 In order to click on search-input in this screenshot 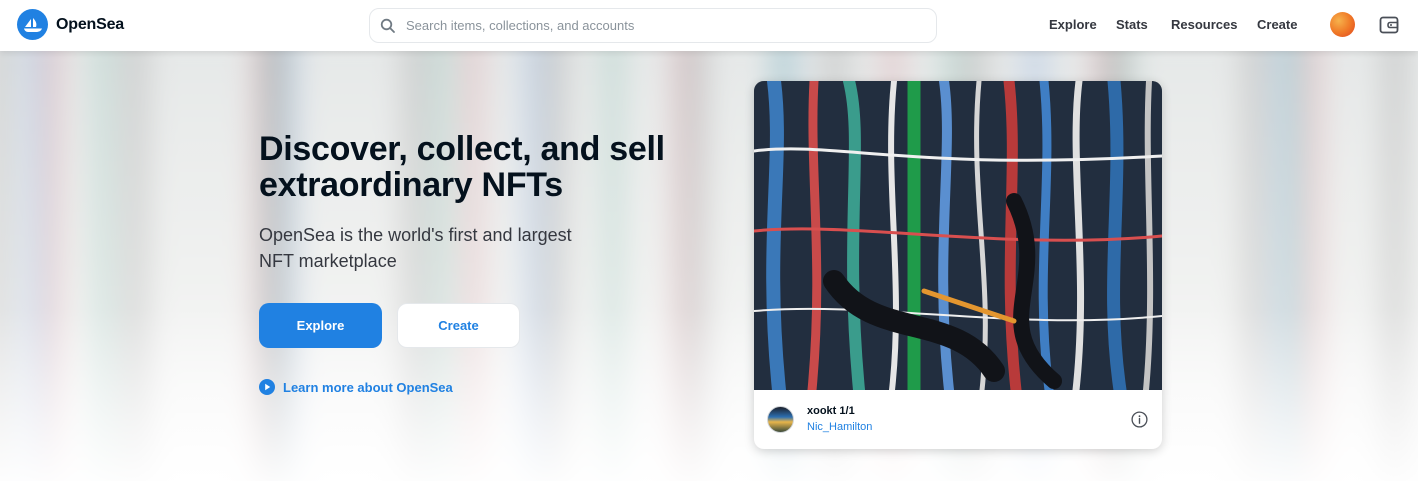, I will do `click(671, 25)`.